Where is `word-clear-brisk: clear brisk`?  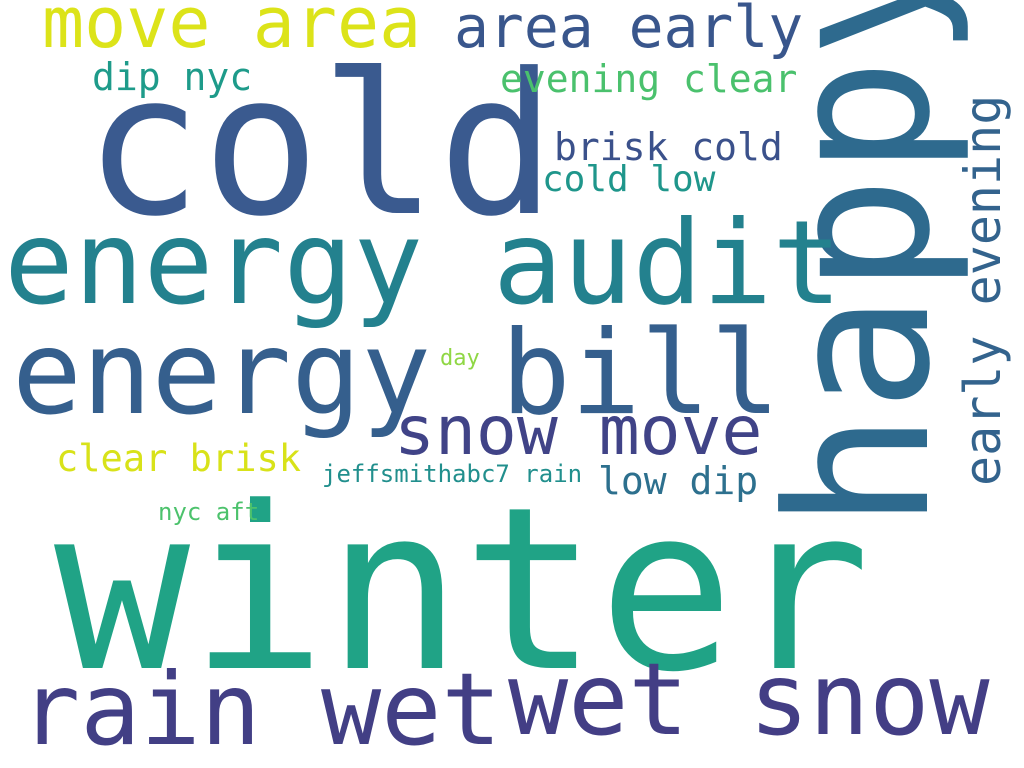 word-clear-brisk: clear brisk is located at coordinates (179, 458).